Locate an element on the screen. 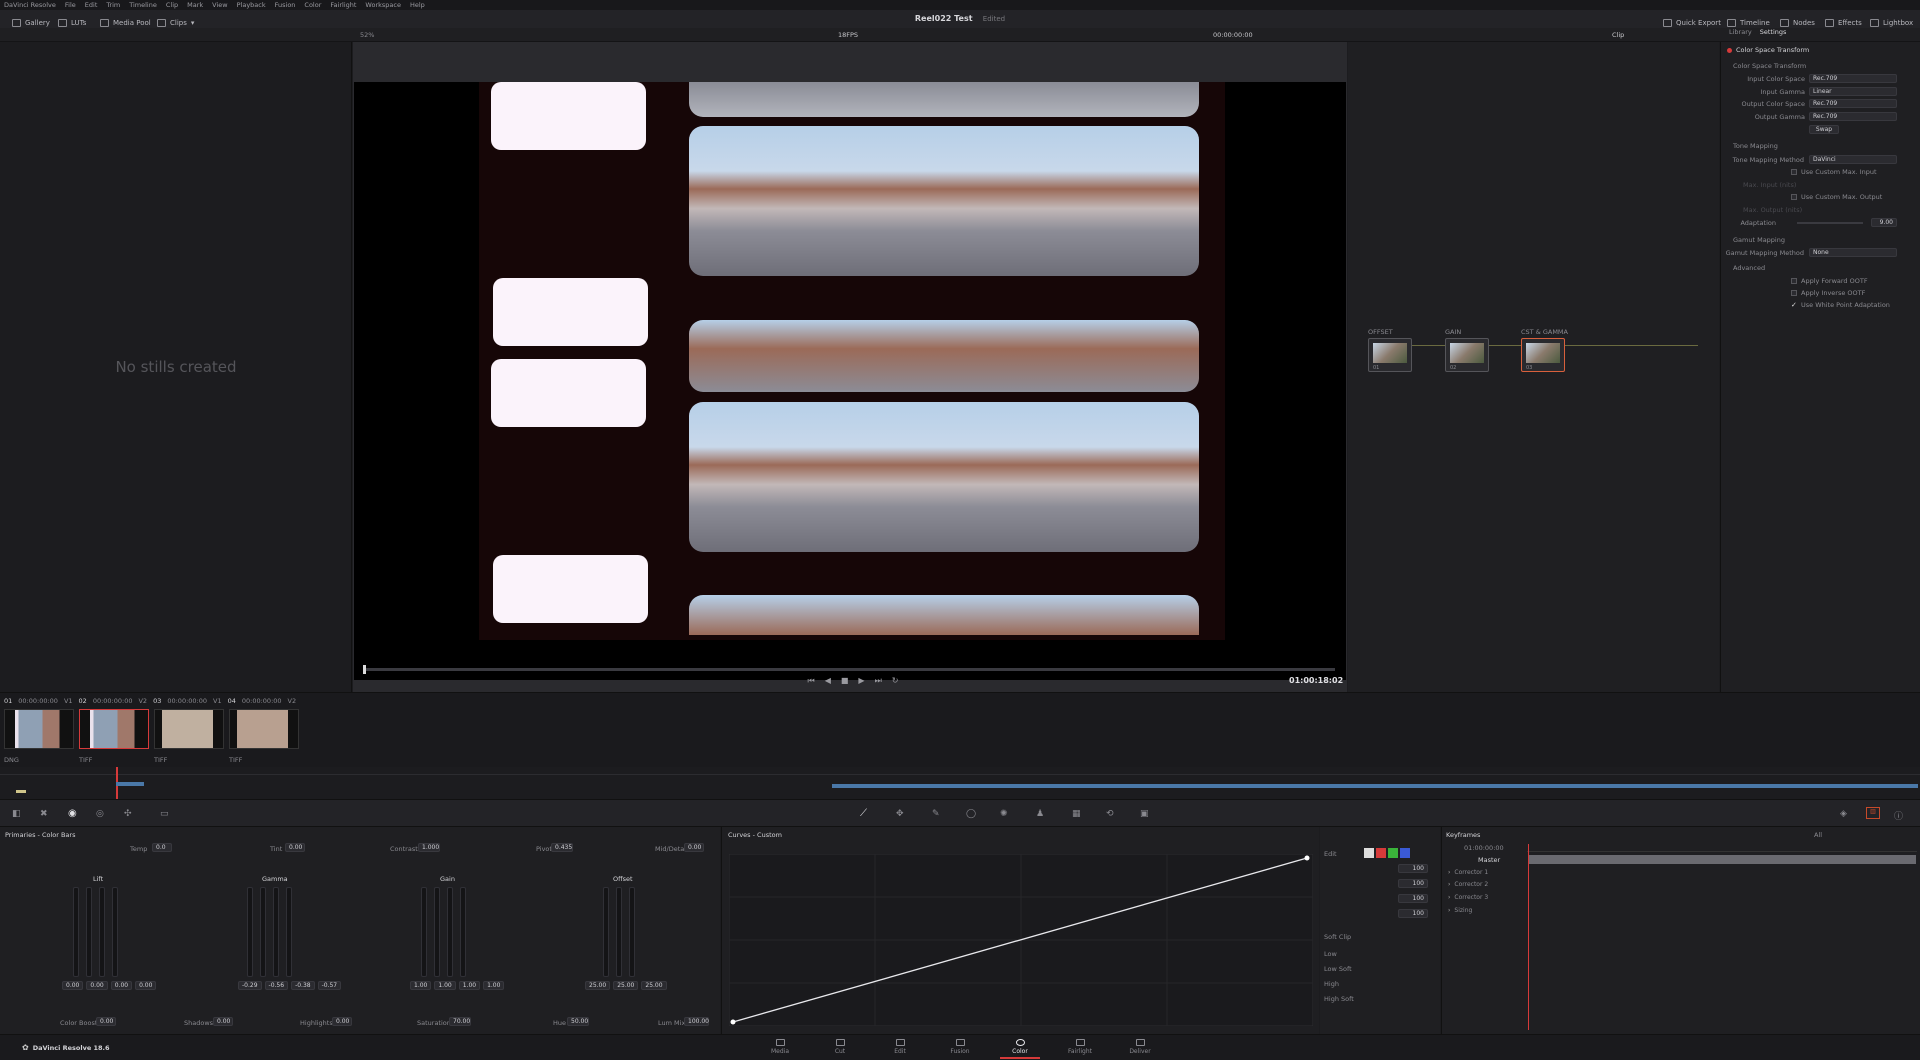 This screenshot has height=1060, width=1920. apply-forward-checkbox is located at coordinates (1794, 281).